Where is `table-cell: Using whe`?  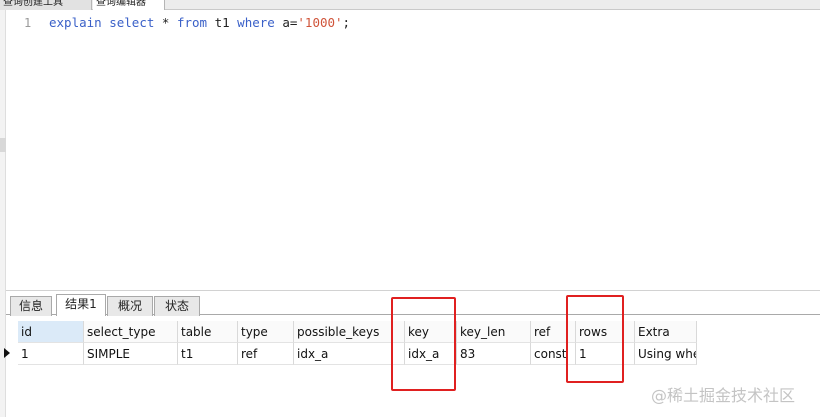
table-cell: Using whe is located at coordinates (666, 354).